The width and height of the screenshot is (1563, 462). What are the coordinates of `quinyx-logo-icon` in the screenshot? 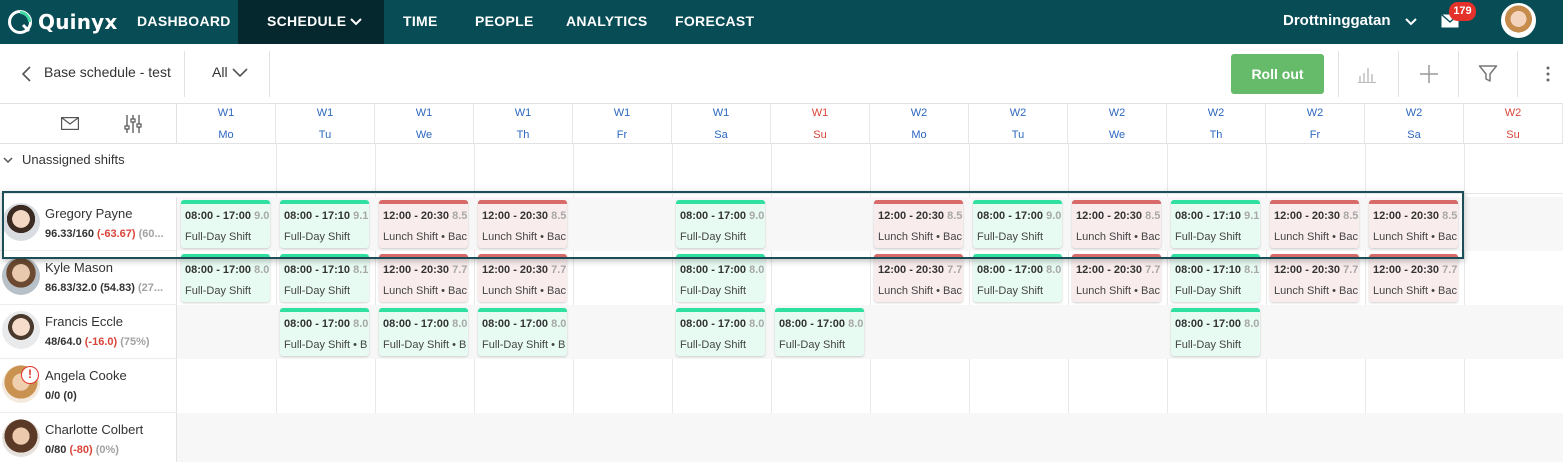 It's located at (20, 22).